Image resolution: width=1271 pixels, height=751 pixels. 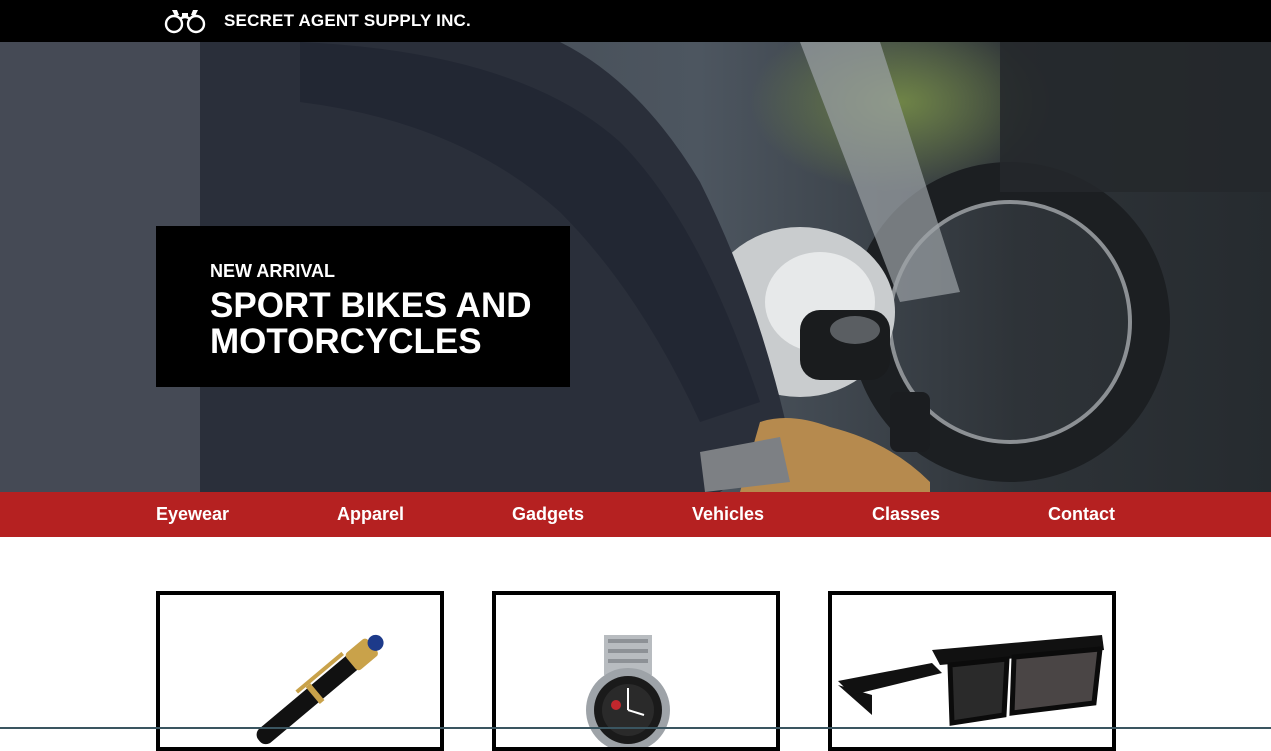 I want to click on nav-item-vehicles: Vehicles, so click(x=728, y=514).